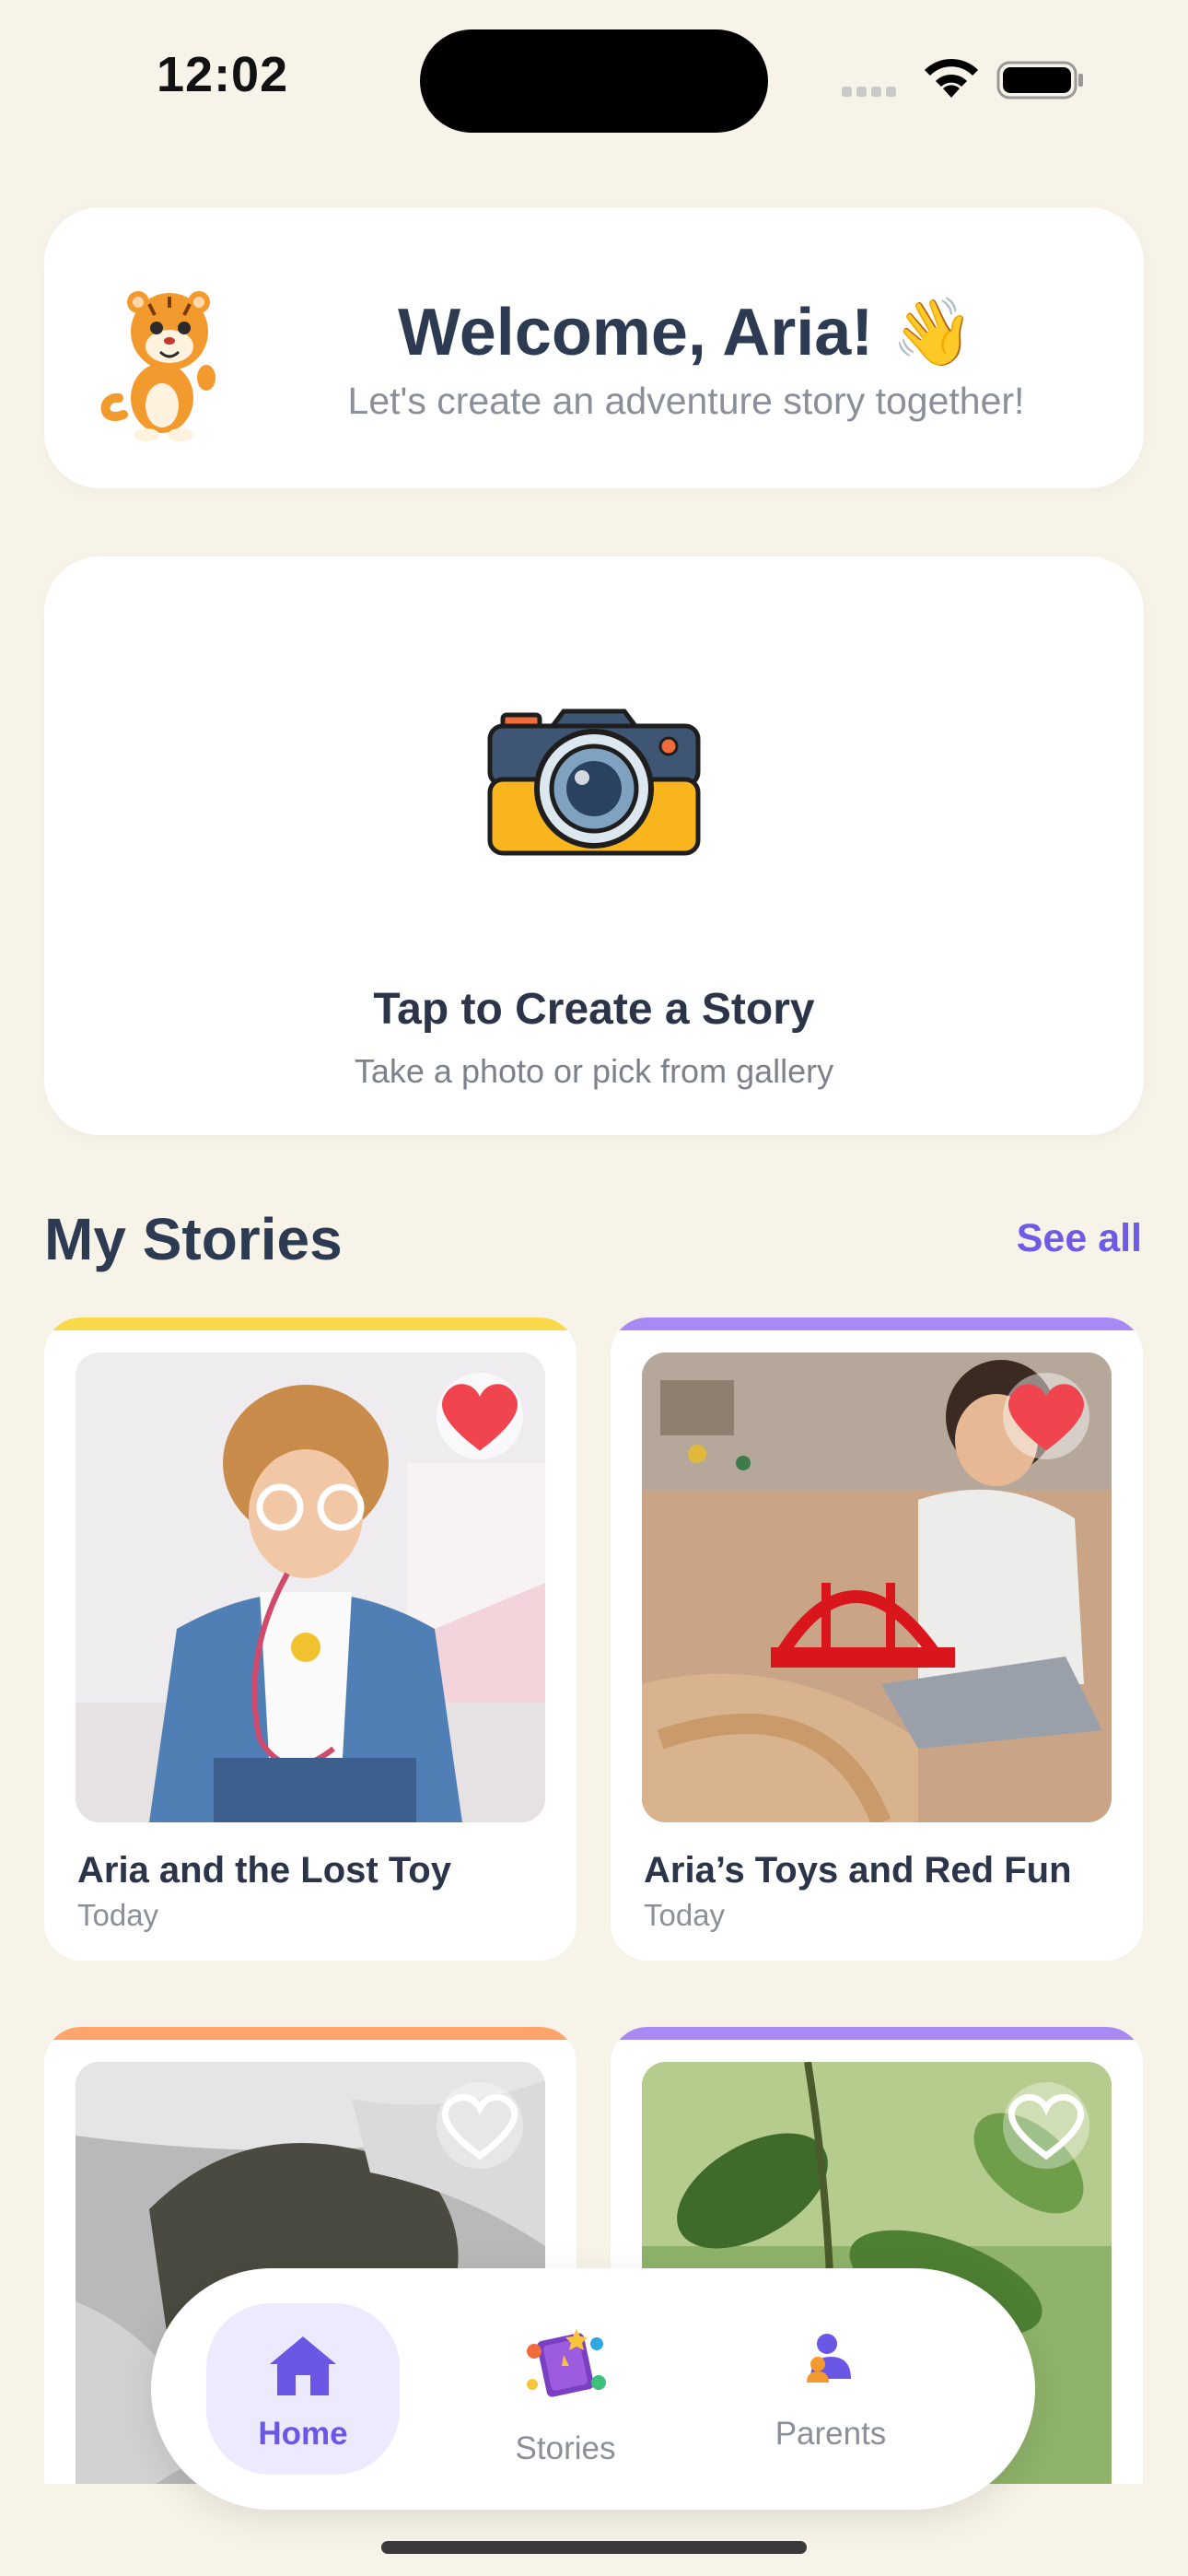 Image resolution: width=1188 pixels, height=2576 pixels. Describe the element at coordinates (566, 2363) in the screenshot. I see `storybook-icon` at that location.